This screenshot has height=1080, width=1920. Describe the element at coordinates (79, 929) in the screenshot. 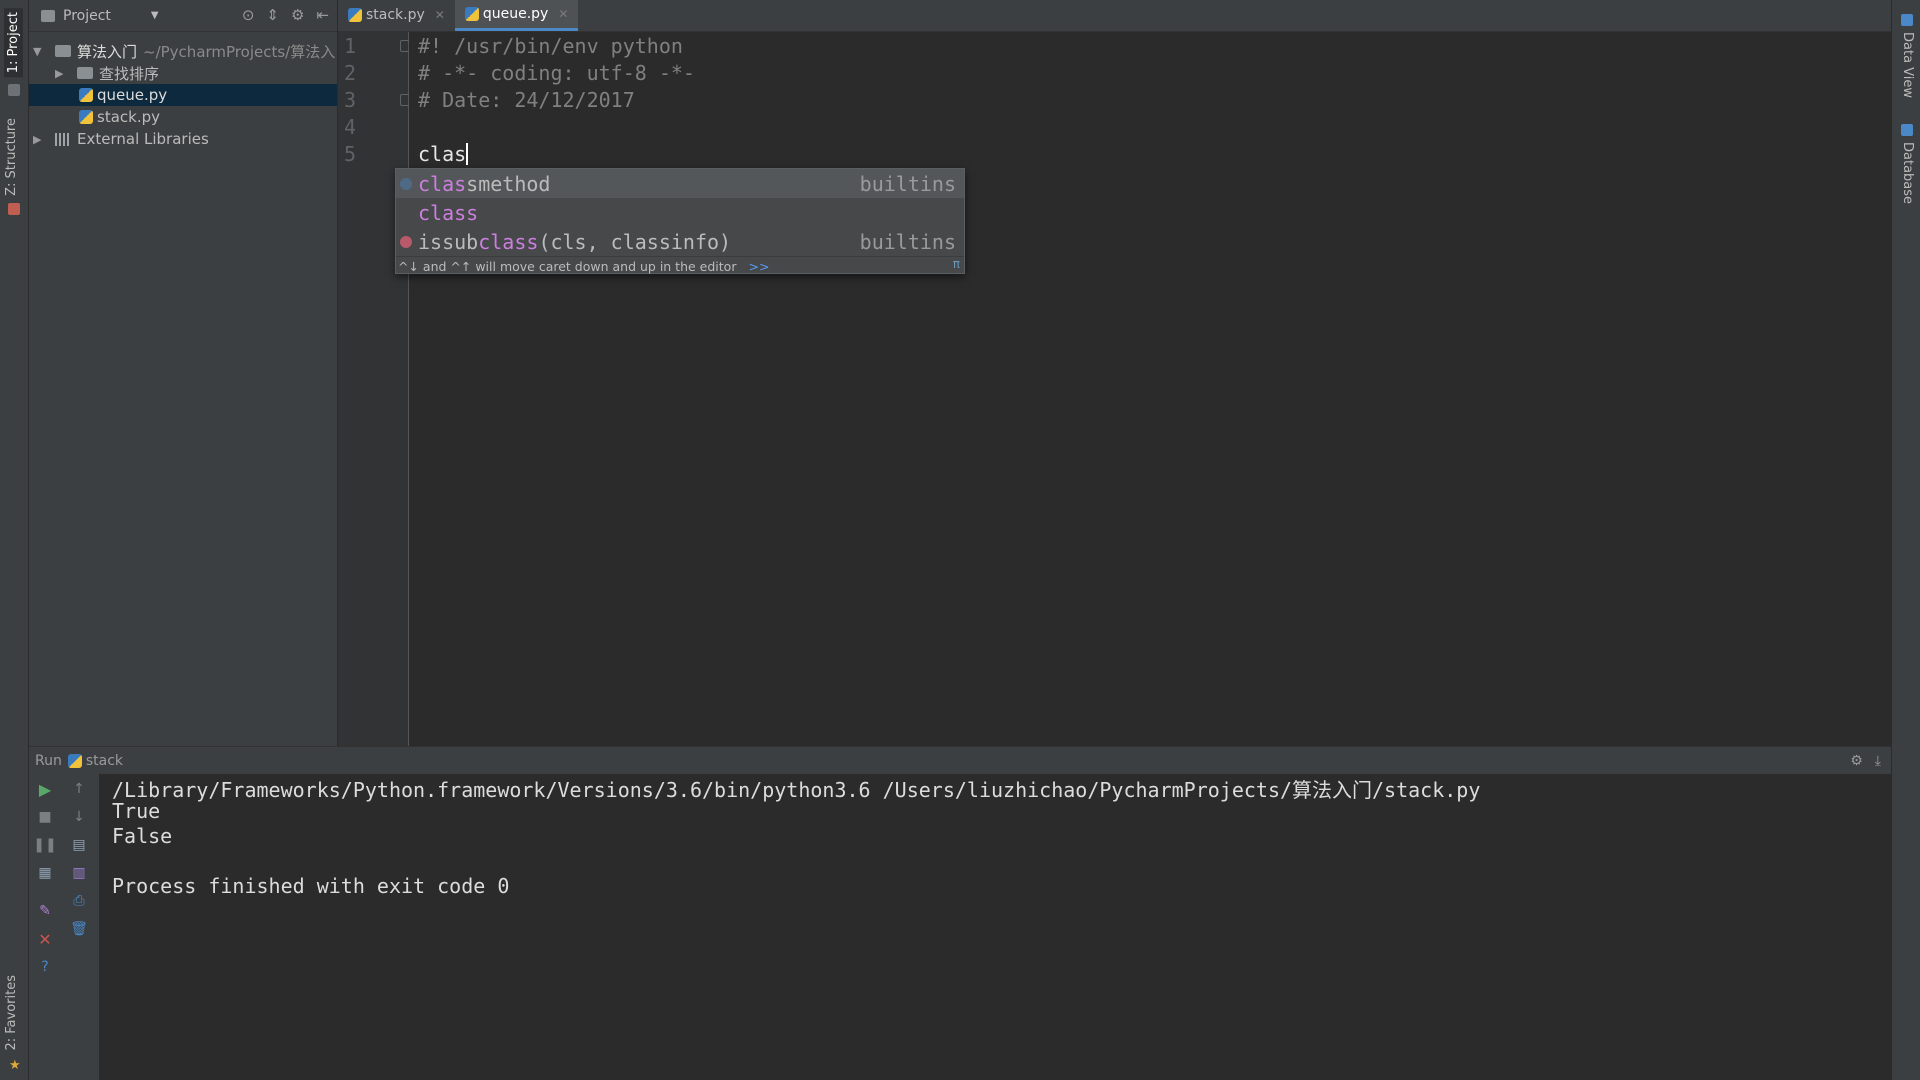

I see `trash-icon: 🗑` at that location.